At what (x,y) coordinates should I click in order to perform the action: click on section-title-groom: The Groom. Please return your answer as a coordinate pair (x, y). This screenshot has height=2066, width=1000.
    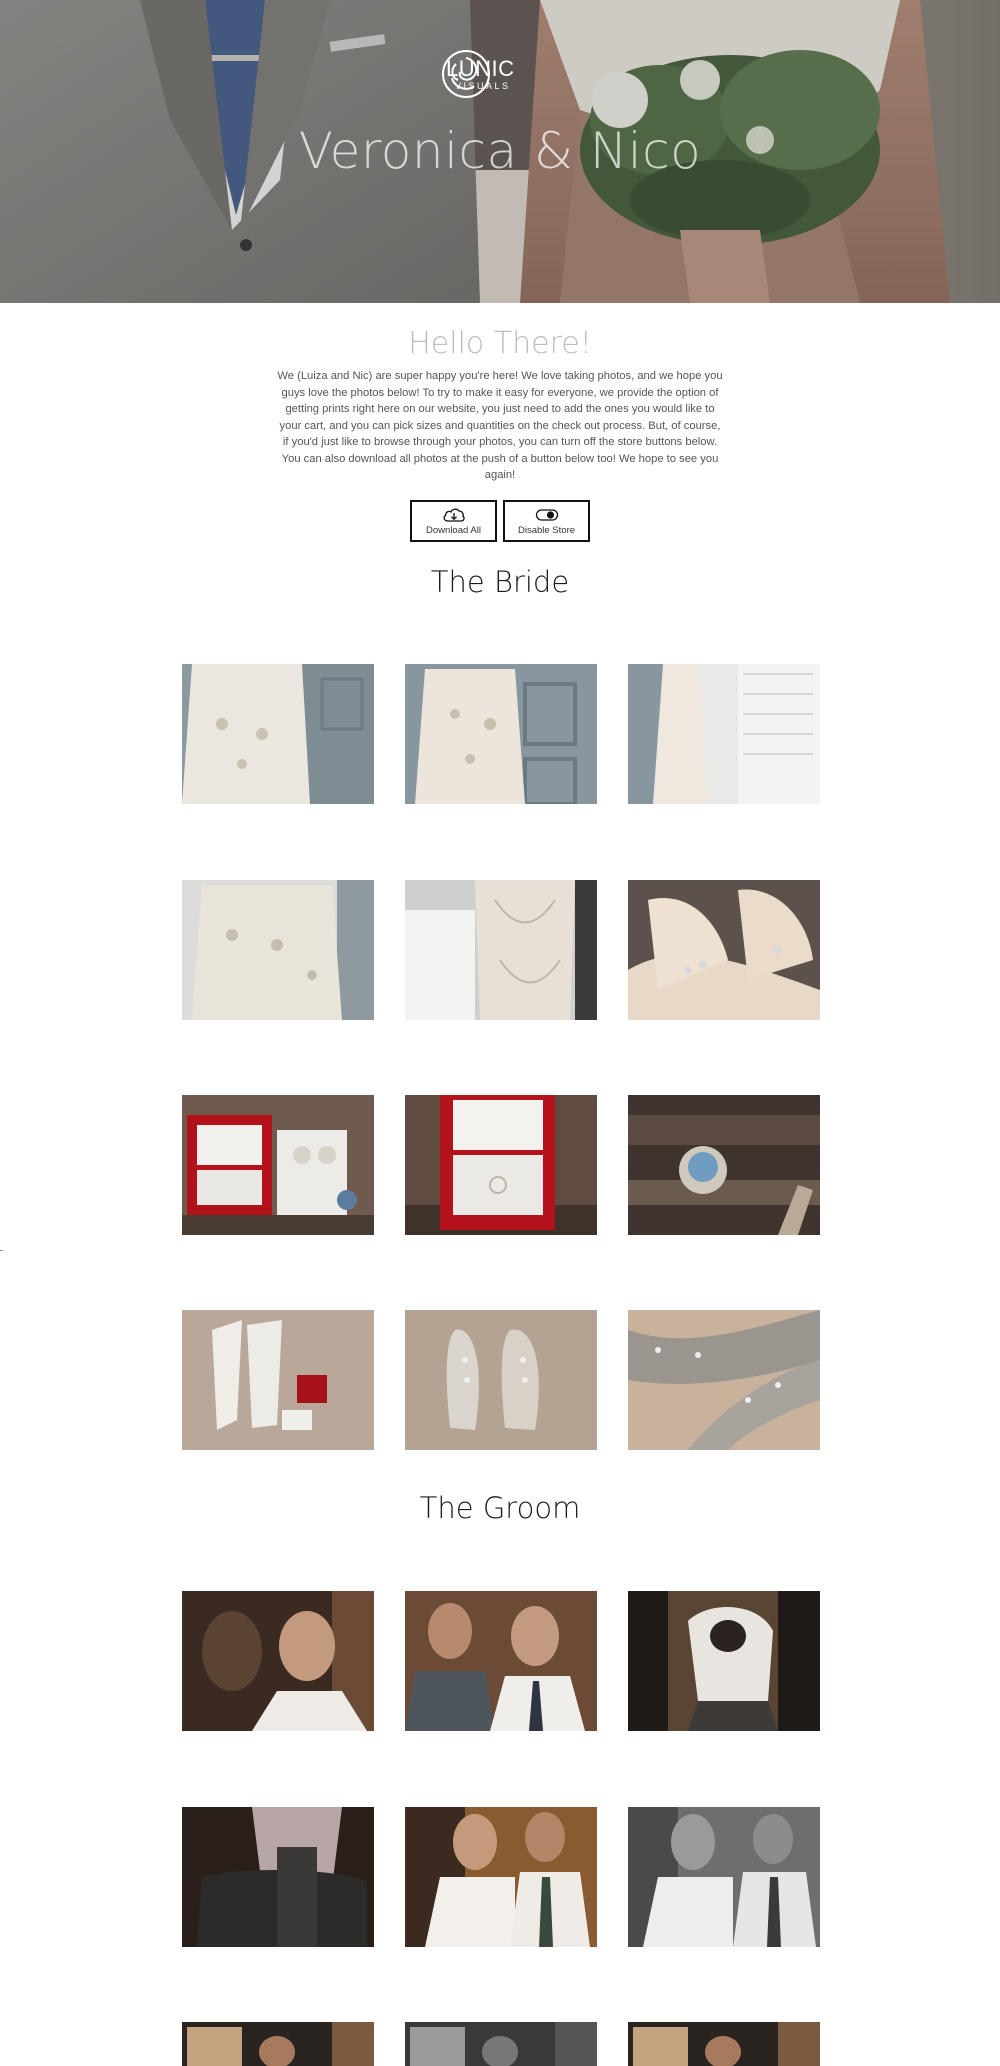
    Looking at the image, I should click on (500, 1508).